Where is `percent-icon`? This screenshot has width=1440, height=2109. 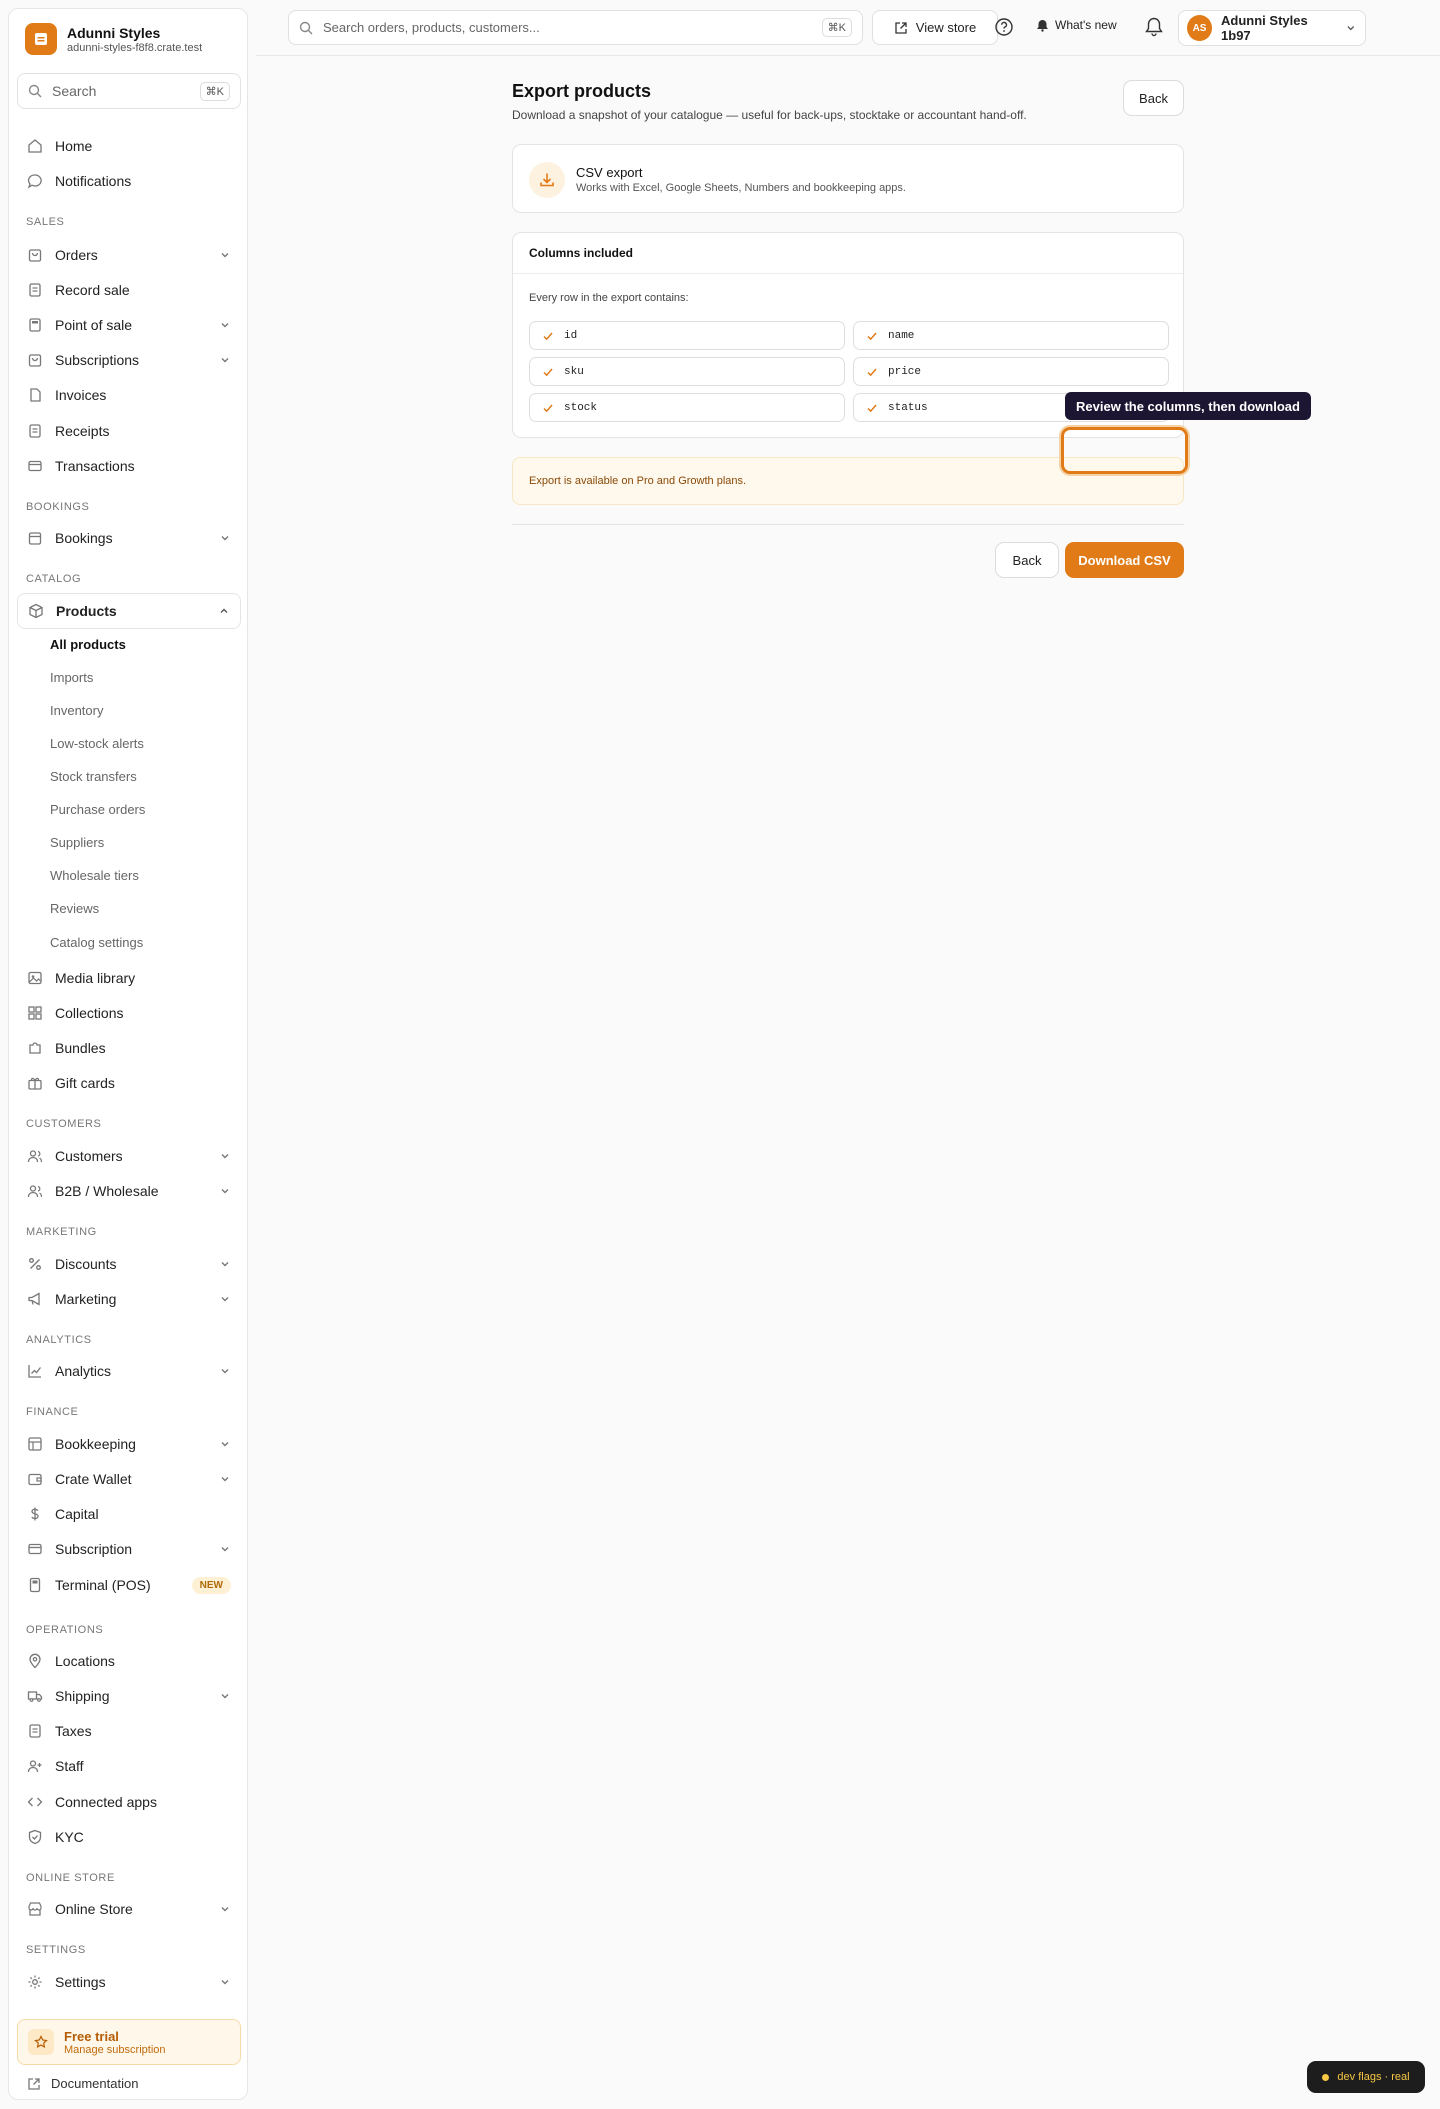
percent-icon is located at coordinates (35, 1264).